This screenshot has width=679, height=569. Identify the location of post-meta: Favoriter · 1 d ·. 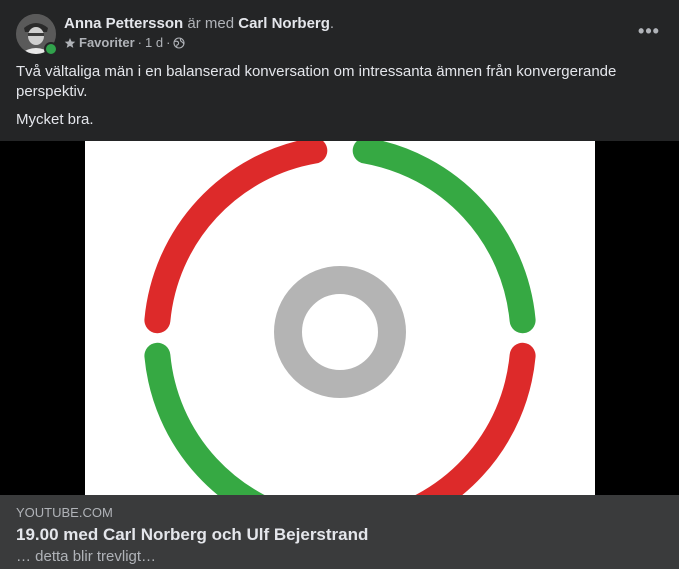
(124, 43).